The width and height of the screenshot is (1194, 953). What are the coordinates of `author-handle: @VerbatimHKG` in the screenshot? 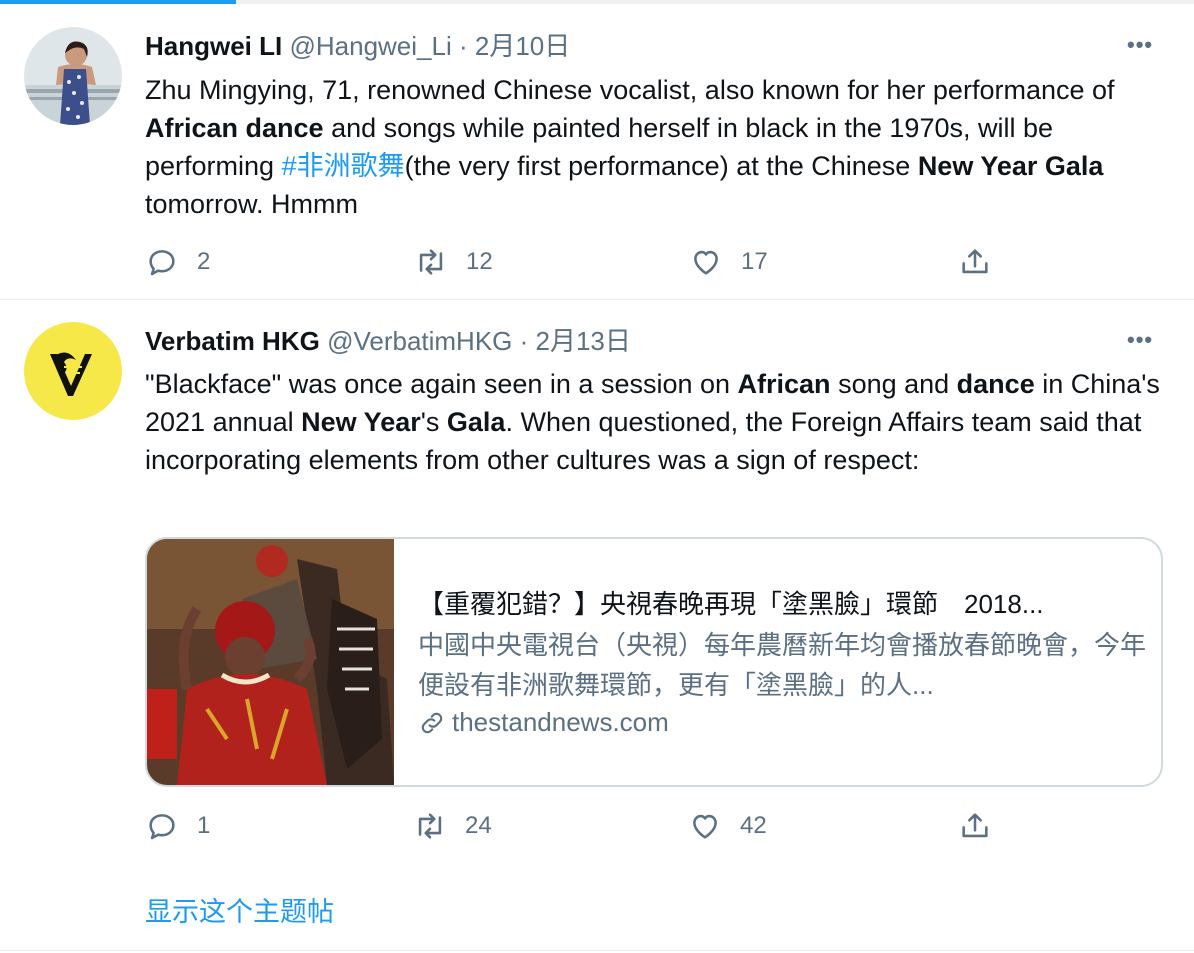 It's located at (419, 341).